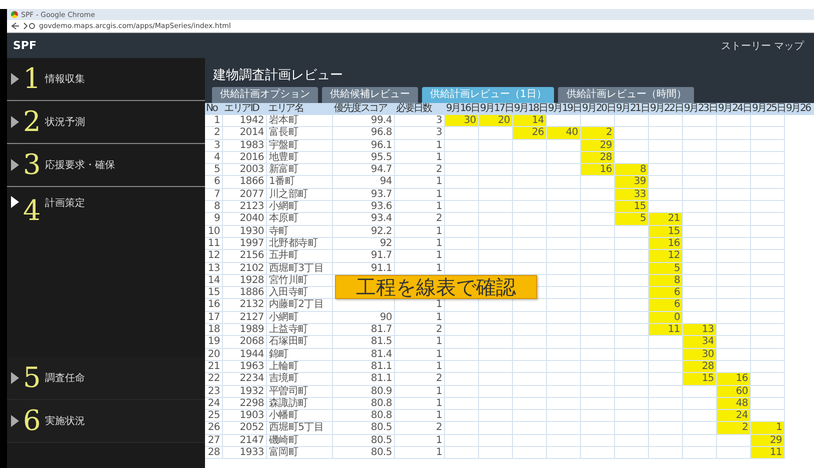  I want to click on table-cell: 12, so click(214, 256).